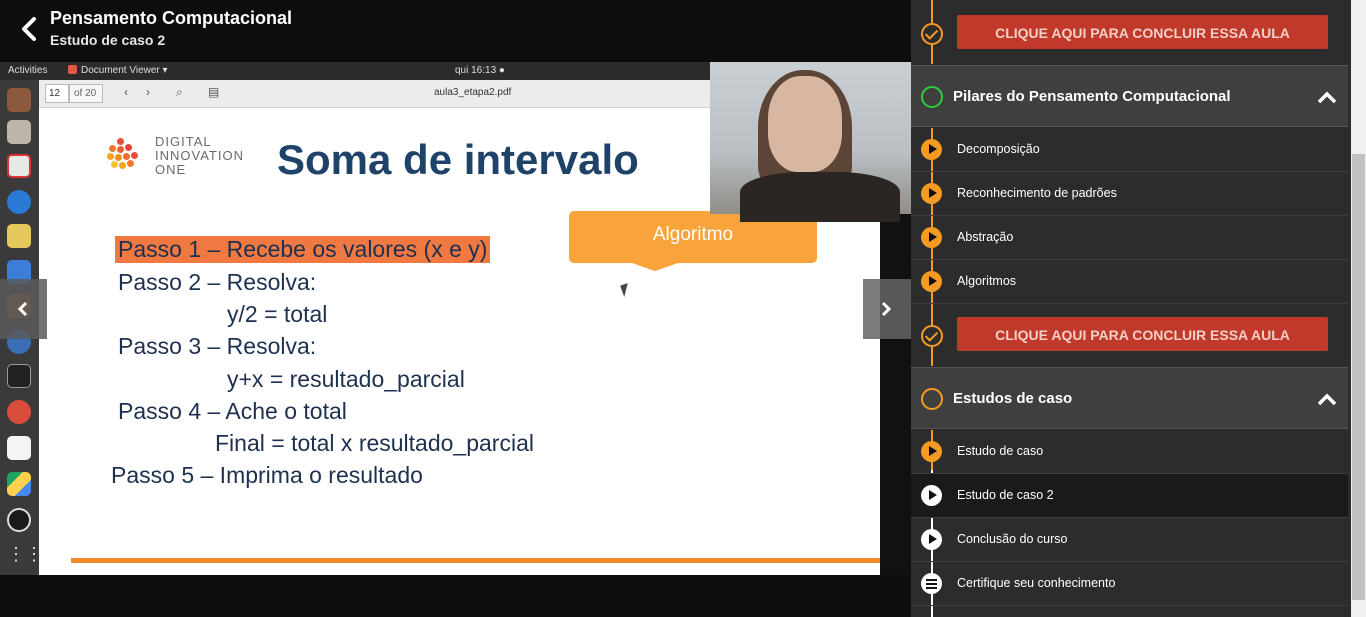 The height and width of the screenshot is (617, 1366). I want to click on obs-icon, so click(19, 520).